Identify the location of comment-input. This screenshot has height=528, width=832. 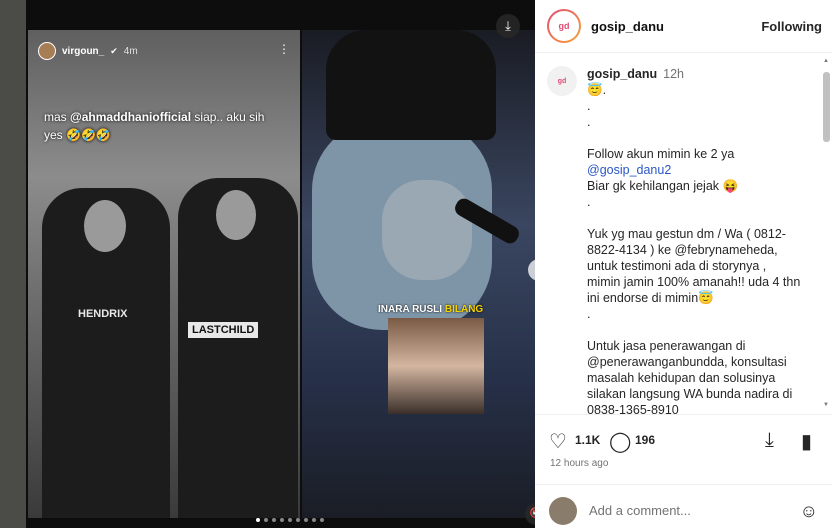
(684, 510).